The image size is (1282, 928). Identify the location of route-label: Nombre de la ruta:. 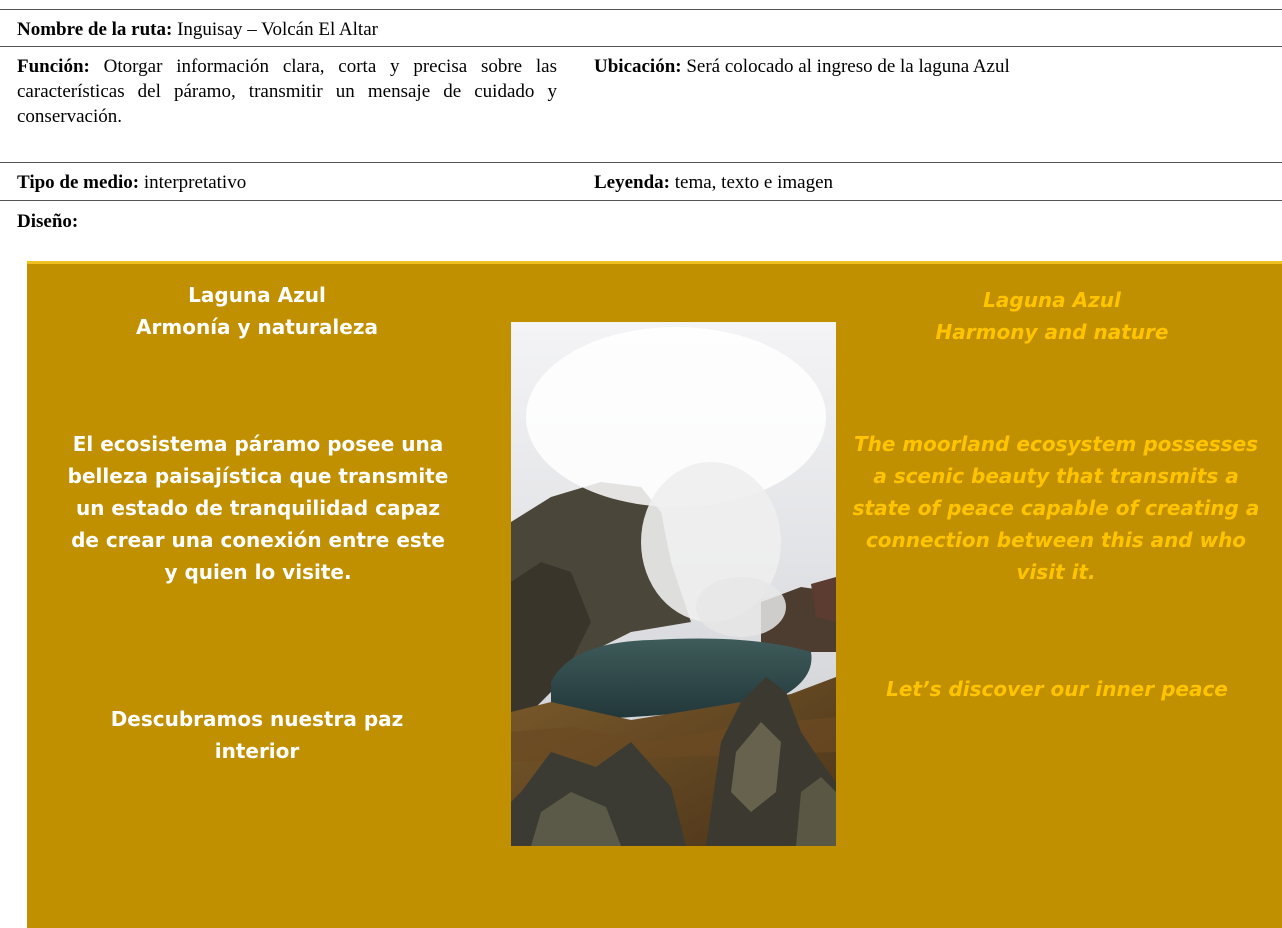
(95, 29).